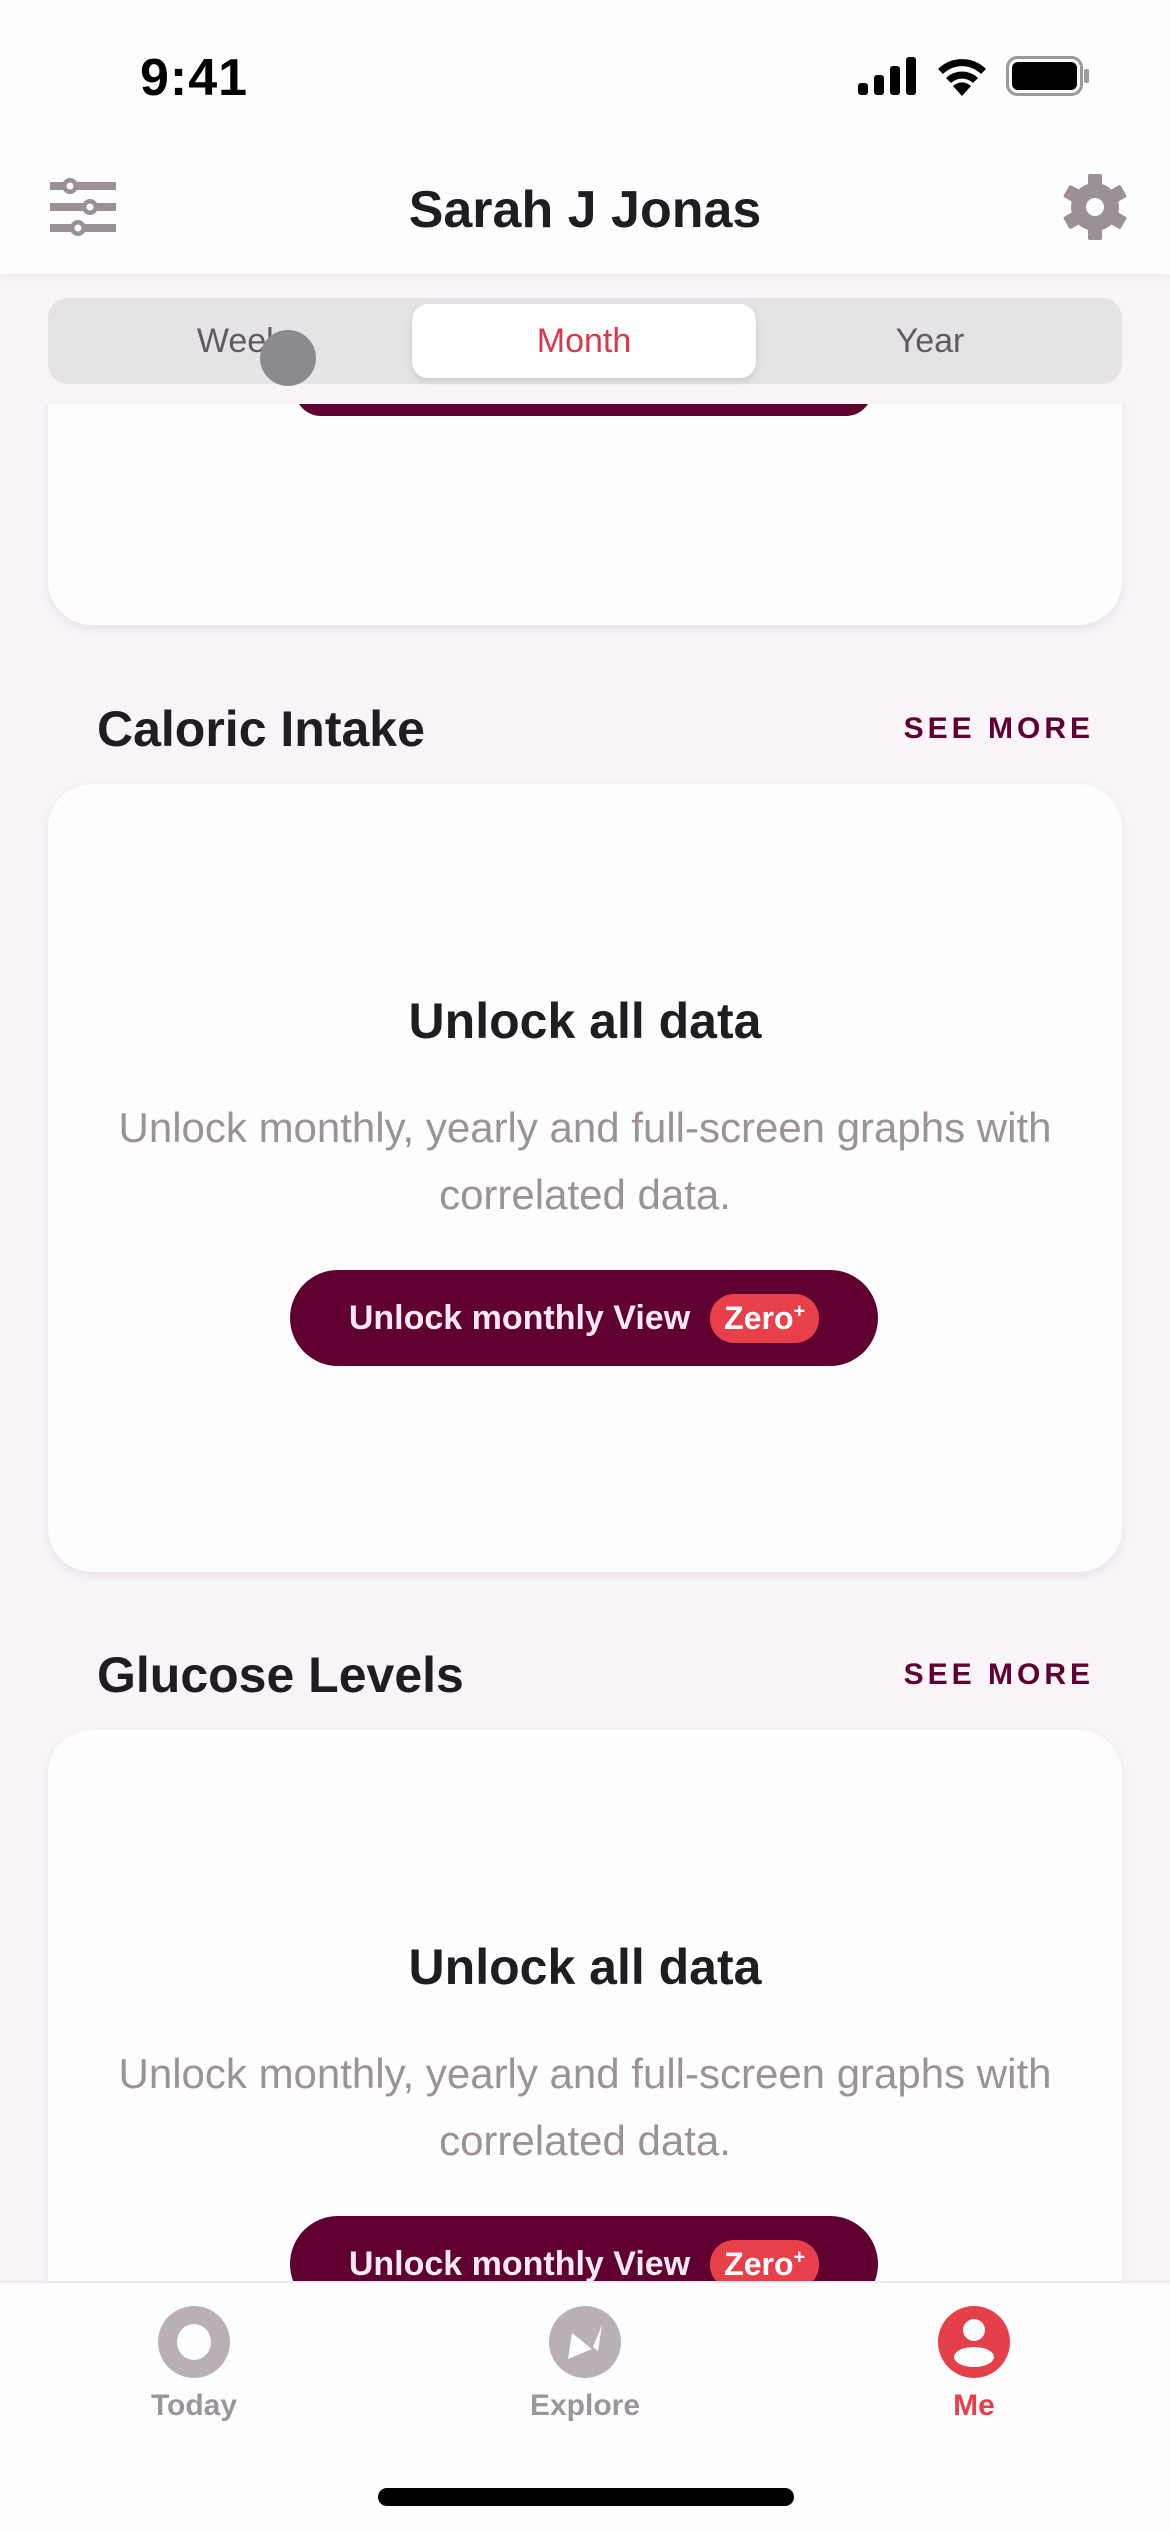  I want to click on tab-today: Today, so click(194, 2385).